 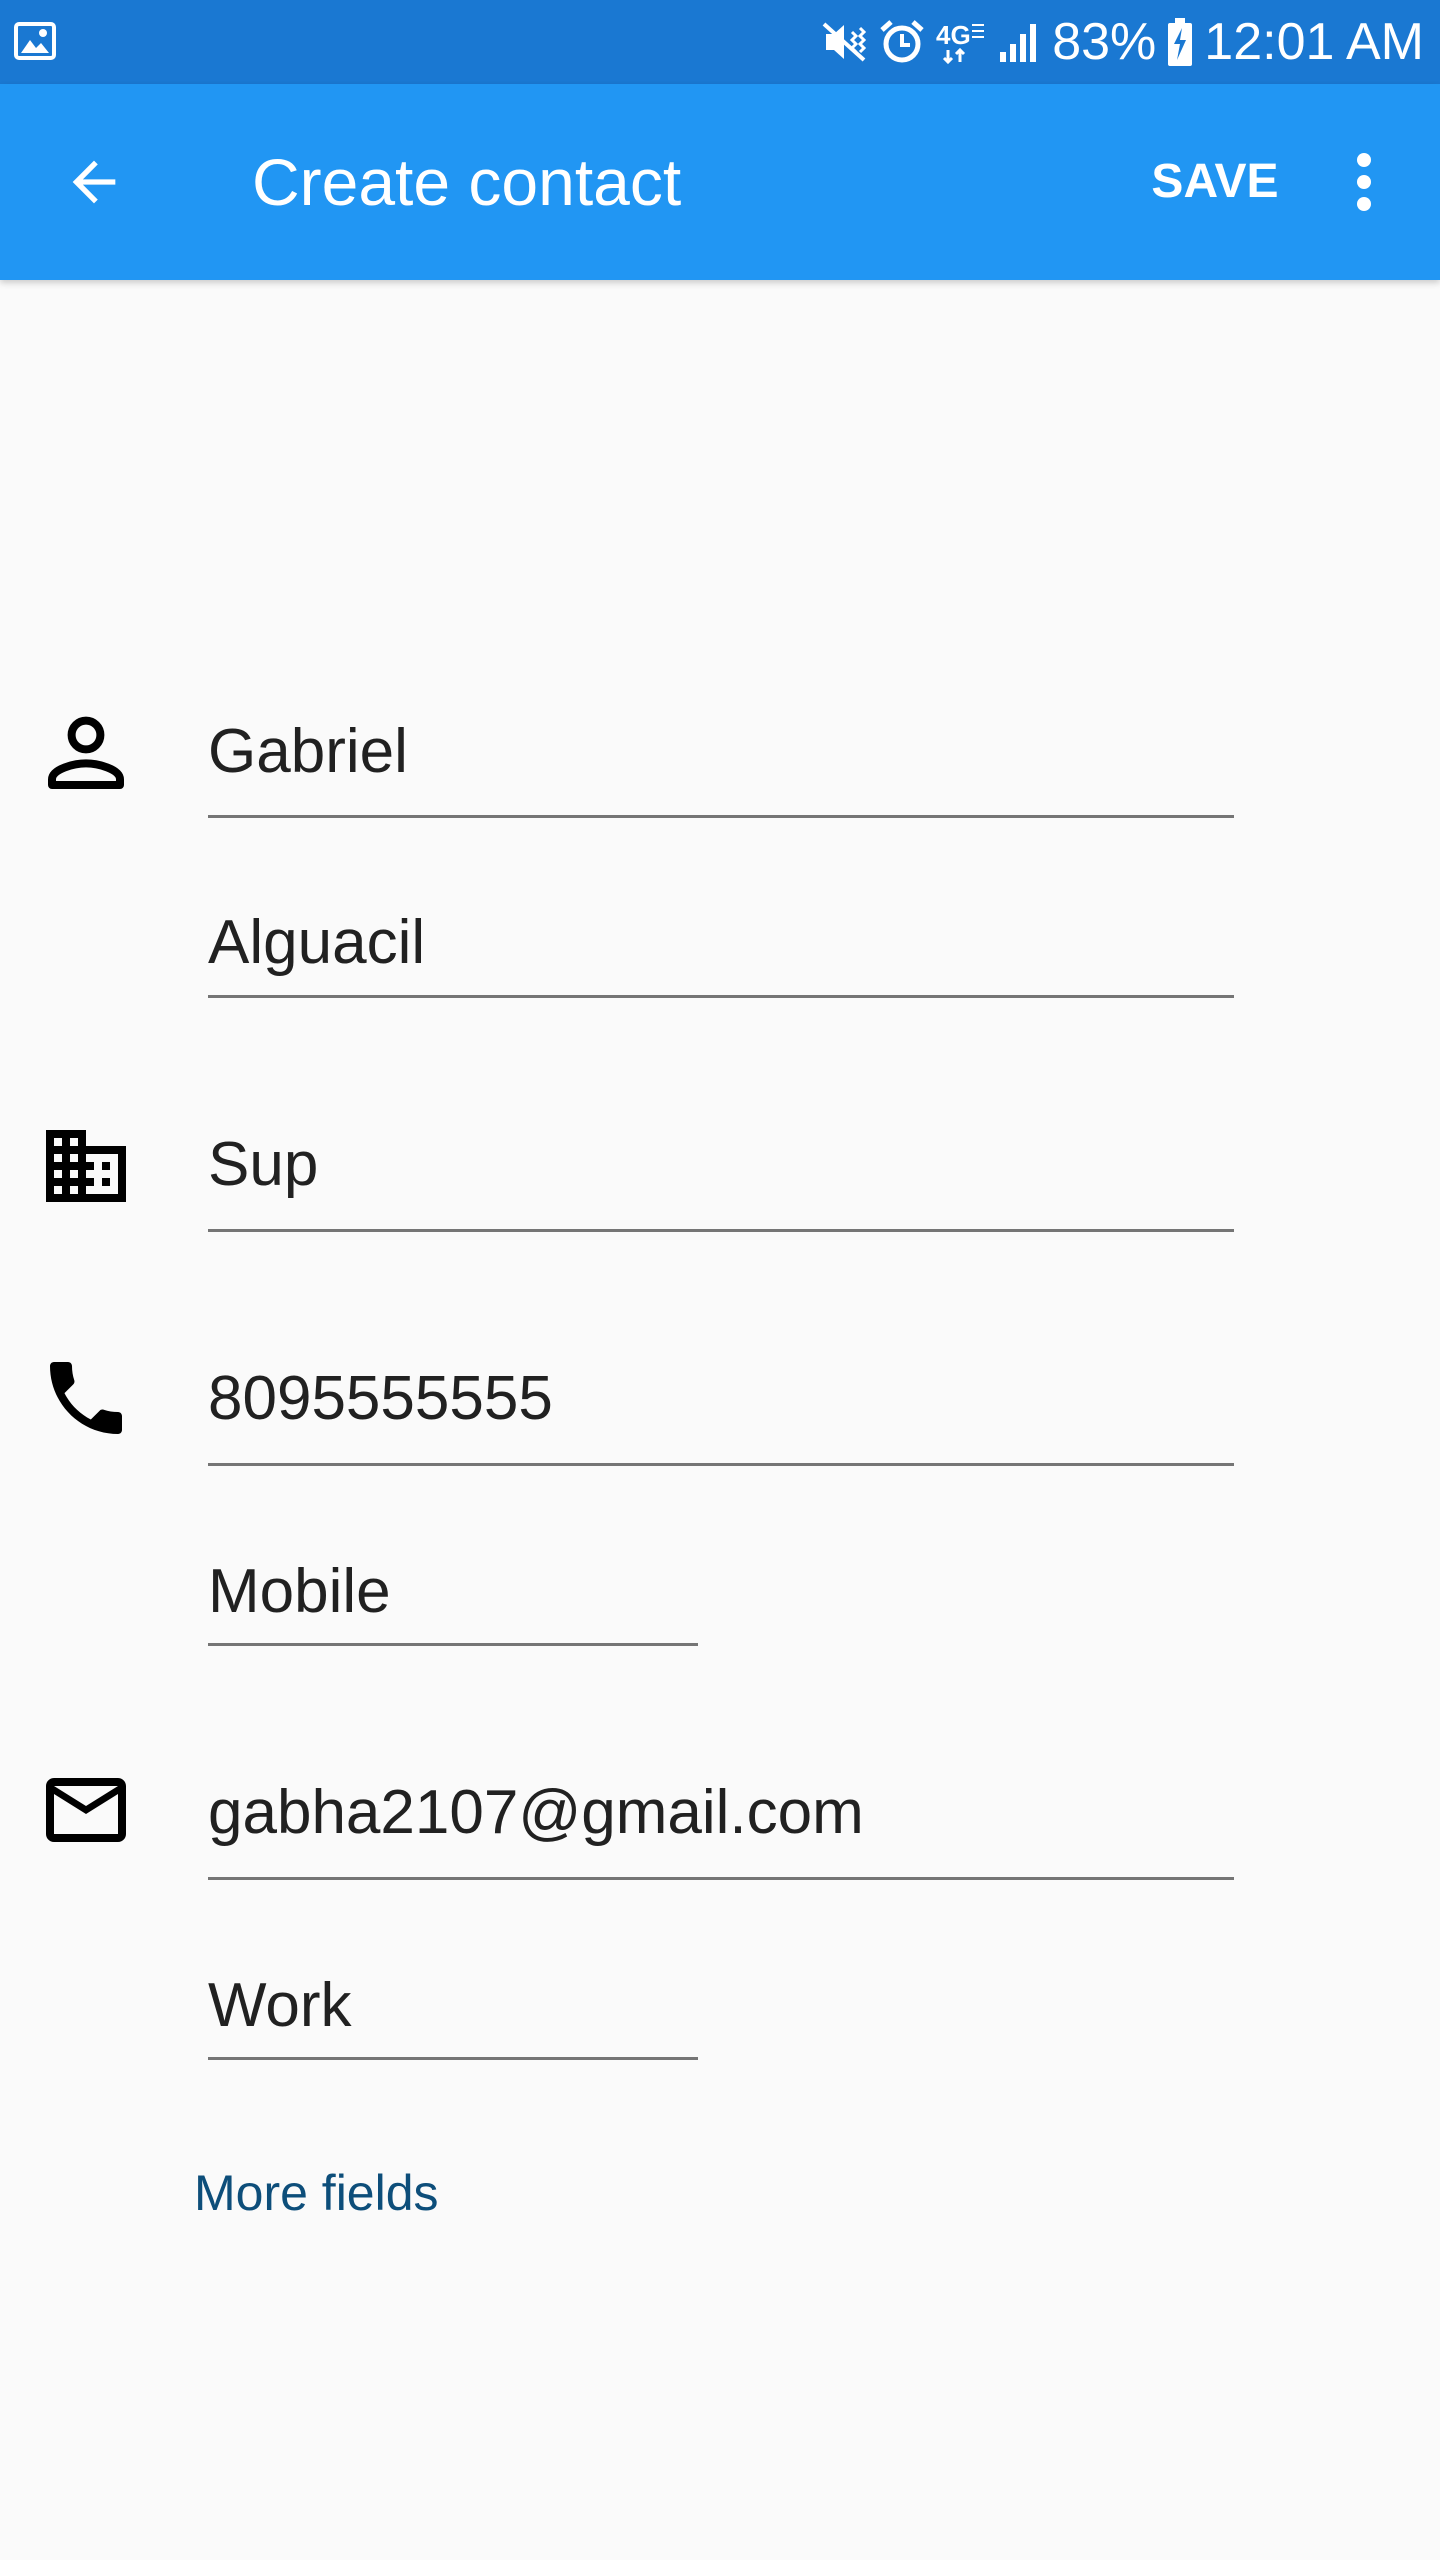 I want to click on arrow-back-icon, so click(x=94, y=182).